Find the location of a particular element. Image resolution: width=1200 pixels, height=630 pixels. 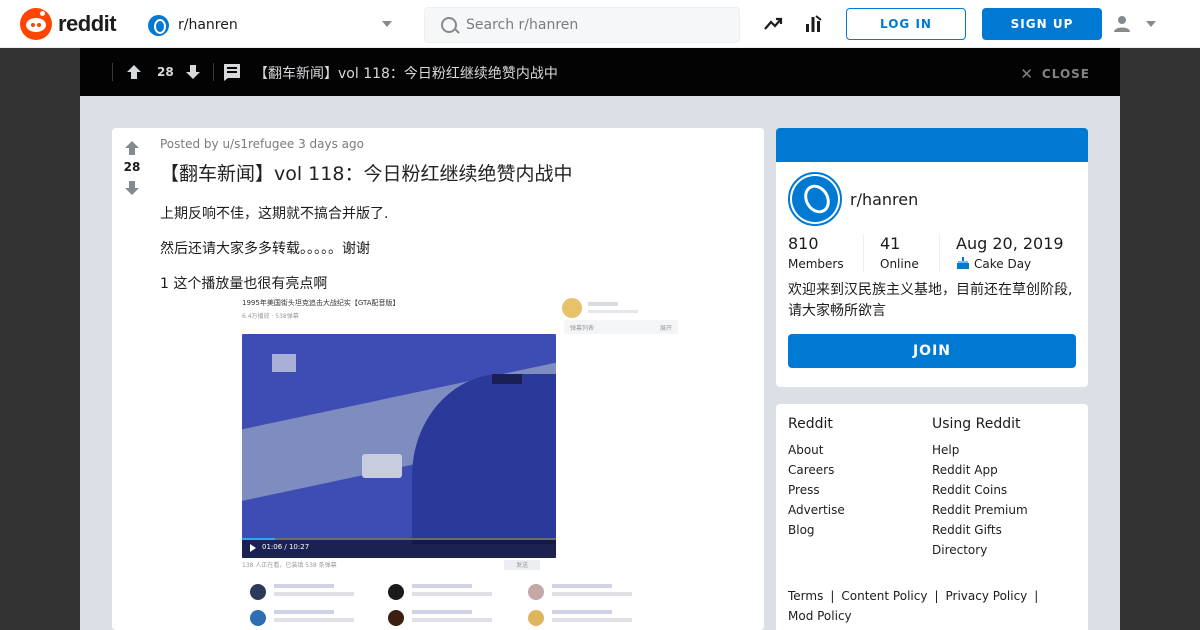

footer-link-reddit-premium: Reddit Premium is located at coordinates (980, 510).